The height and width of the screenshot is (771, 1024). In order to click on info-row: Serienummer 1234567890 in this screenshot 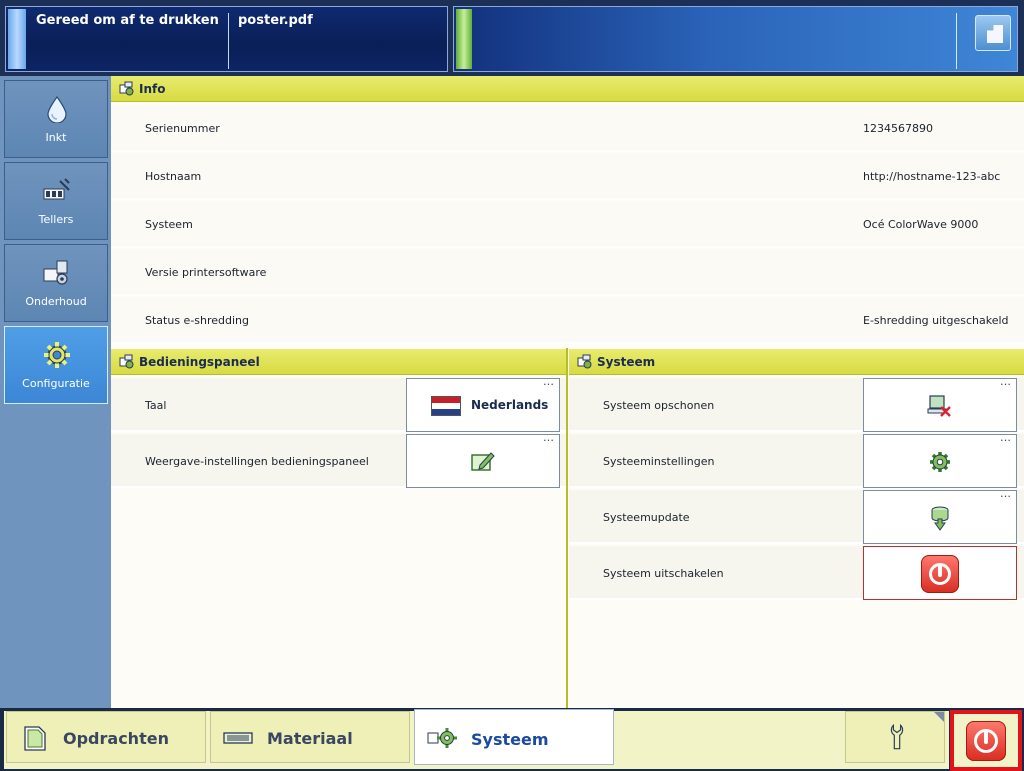, I will do `click(567, 129)`.